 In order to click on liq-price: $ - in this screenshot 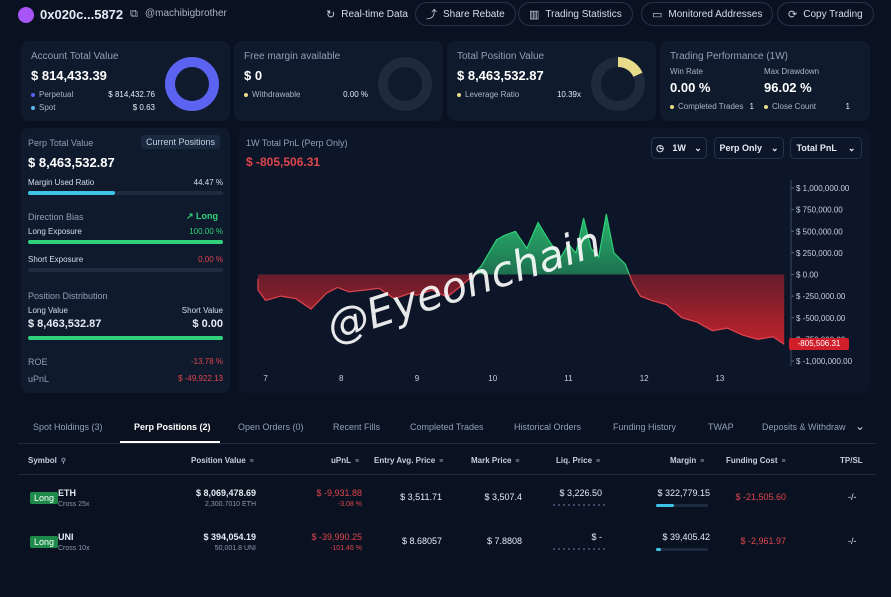, I will do `click(596, 537)`.